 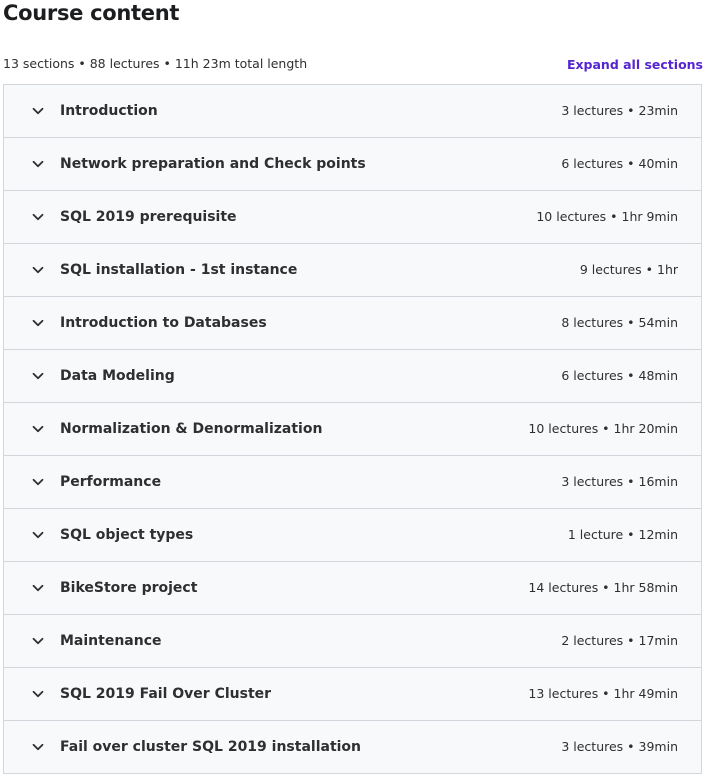 I want to click on section-title: Performance, so click(x=111, y=482).